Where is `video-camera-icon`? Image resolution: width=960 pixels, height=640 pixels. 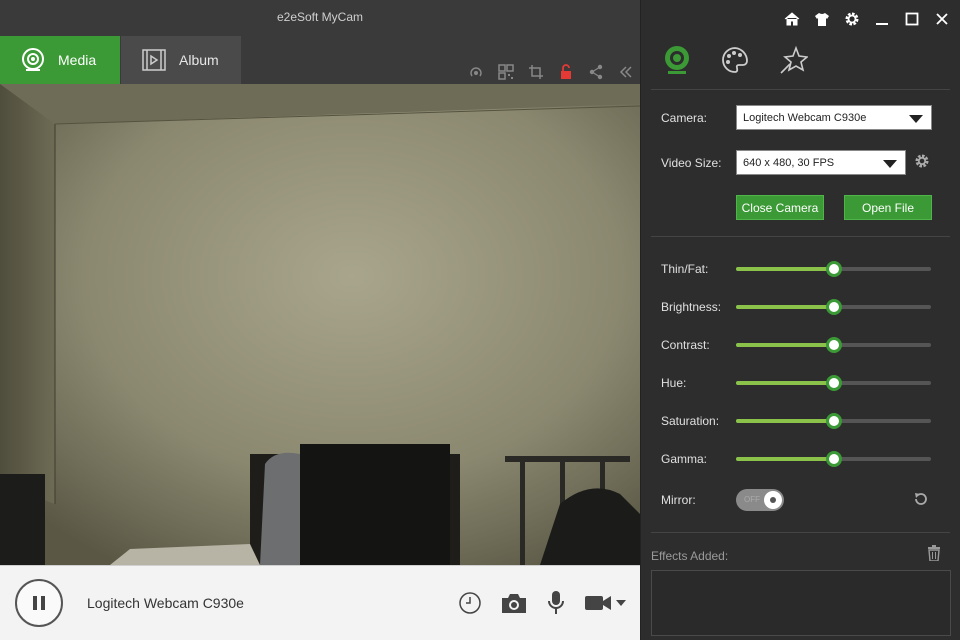
video-camera-icon is located at coordinates (598, 603).